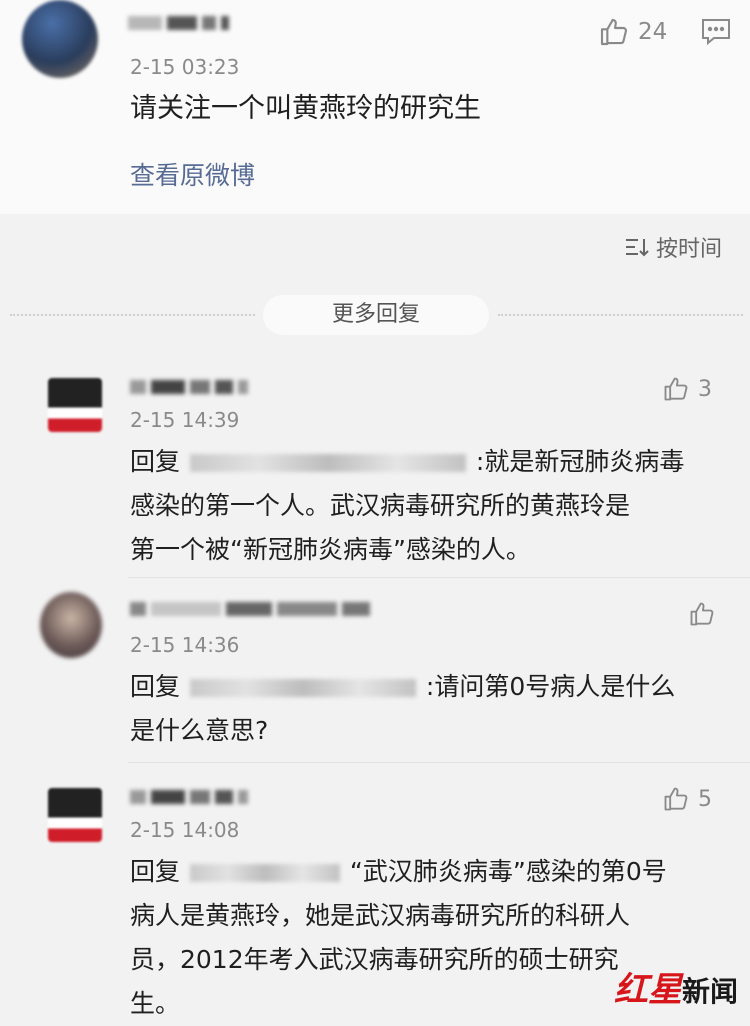 This screenshot has height=1026, width=750. What do you see at coordinates (705, 389) in the screenshot?
I see `like-count: 3` at bounding box center [705, 389].